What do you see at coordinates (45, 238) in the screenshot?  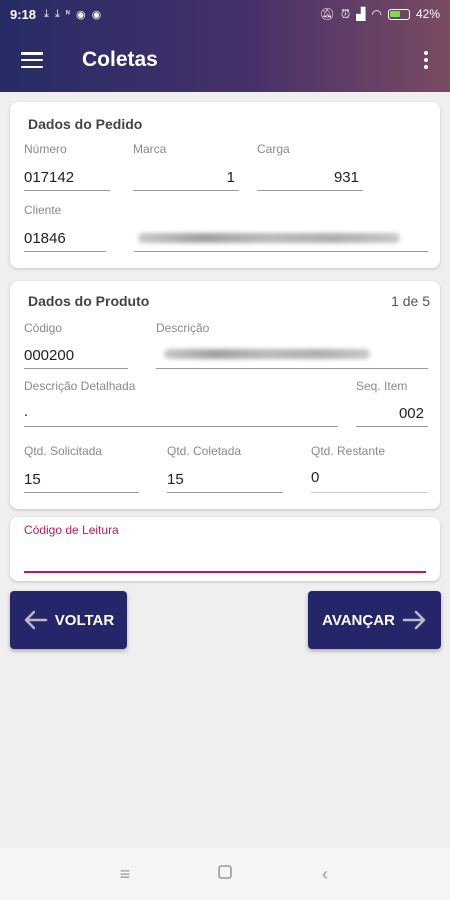 I see `cliente-value: 01846` at bounding box center [45, 238].